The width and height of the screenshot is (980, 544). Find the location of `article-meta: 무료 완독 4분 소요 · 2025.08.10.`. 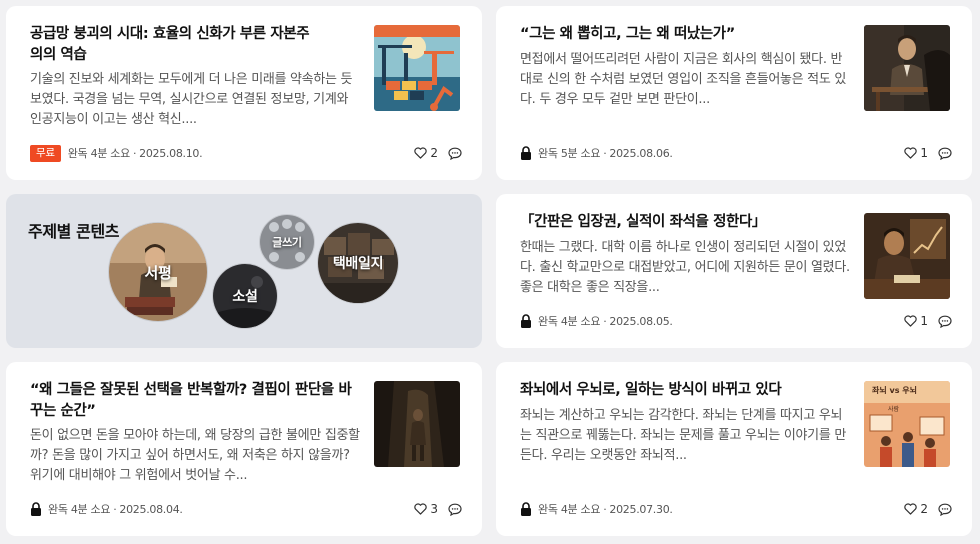

article-meta: 무료 완독 4분 소요 · 2025.08.10. is located at coordinates (116, 153).